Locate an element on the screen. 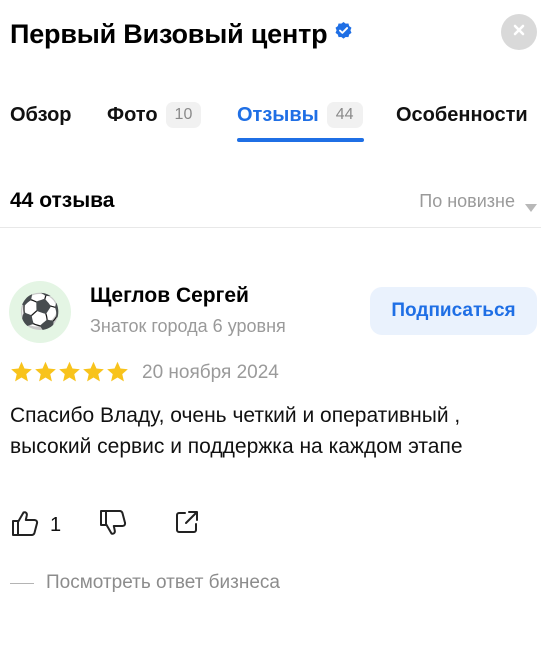  tab-features: Особенности is located at coordinates (462, 115).